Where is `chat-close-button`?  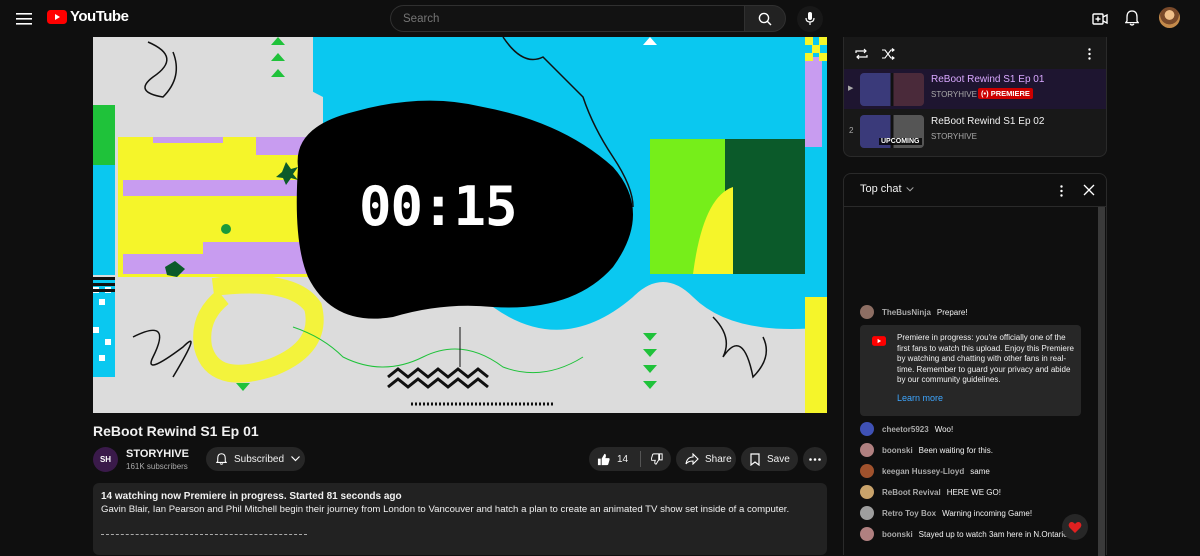
chat-close-button is located at coordinates (1089, 192).